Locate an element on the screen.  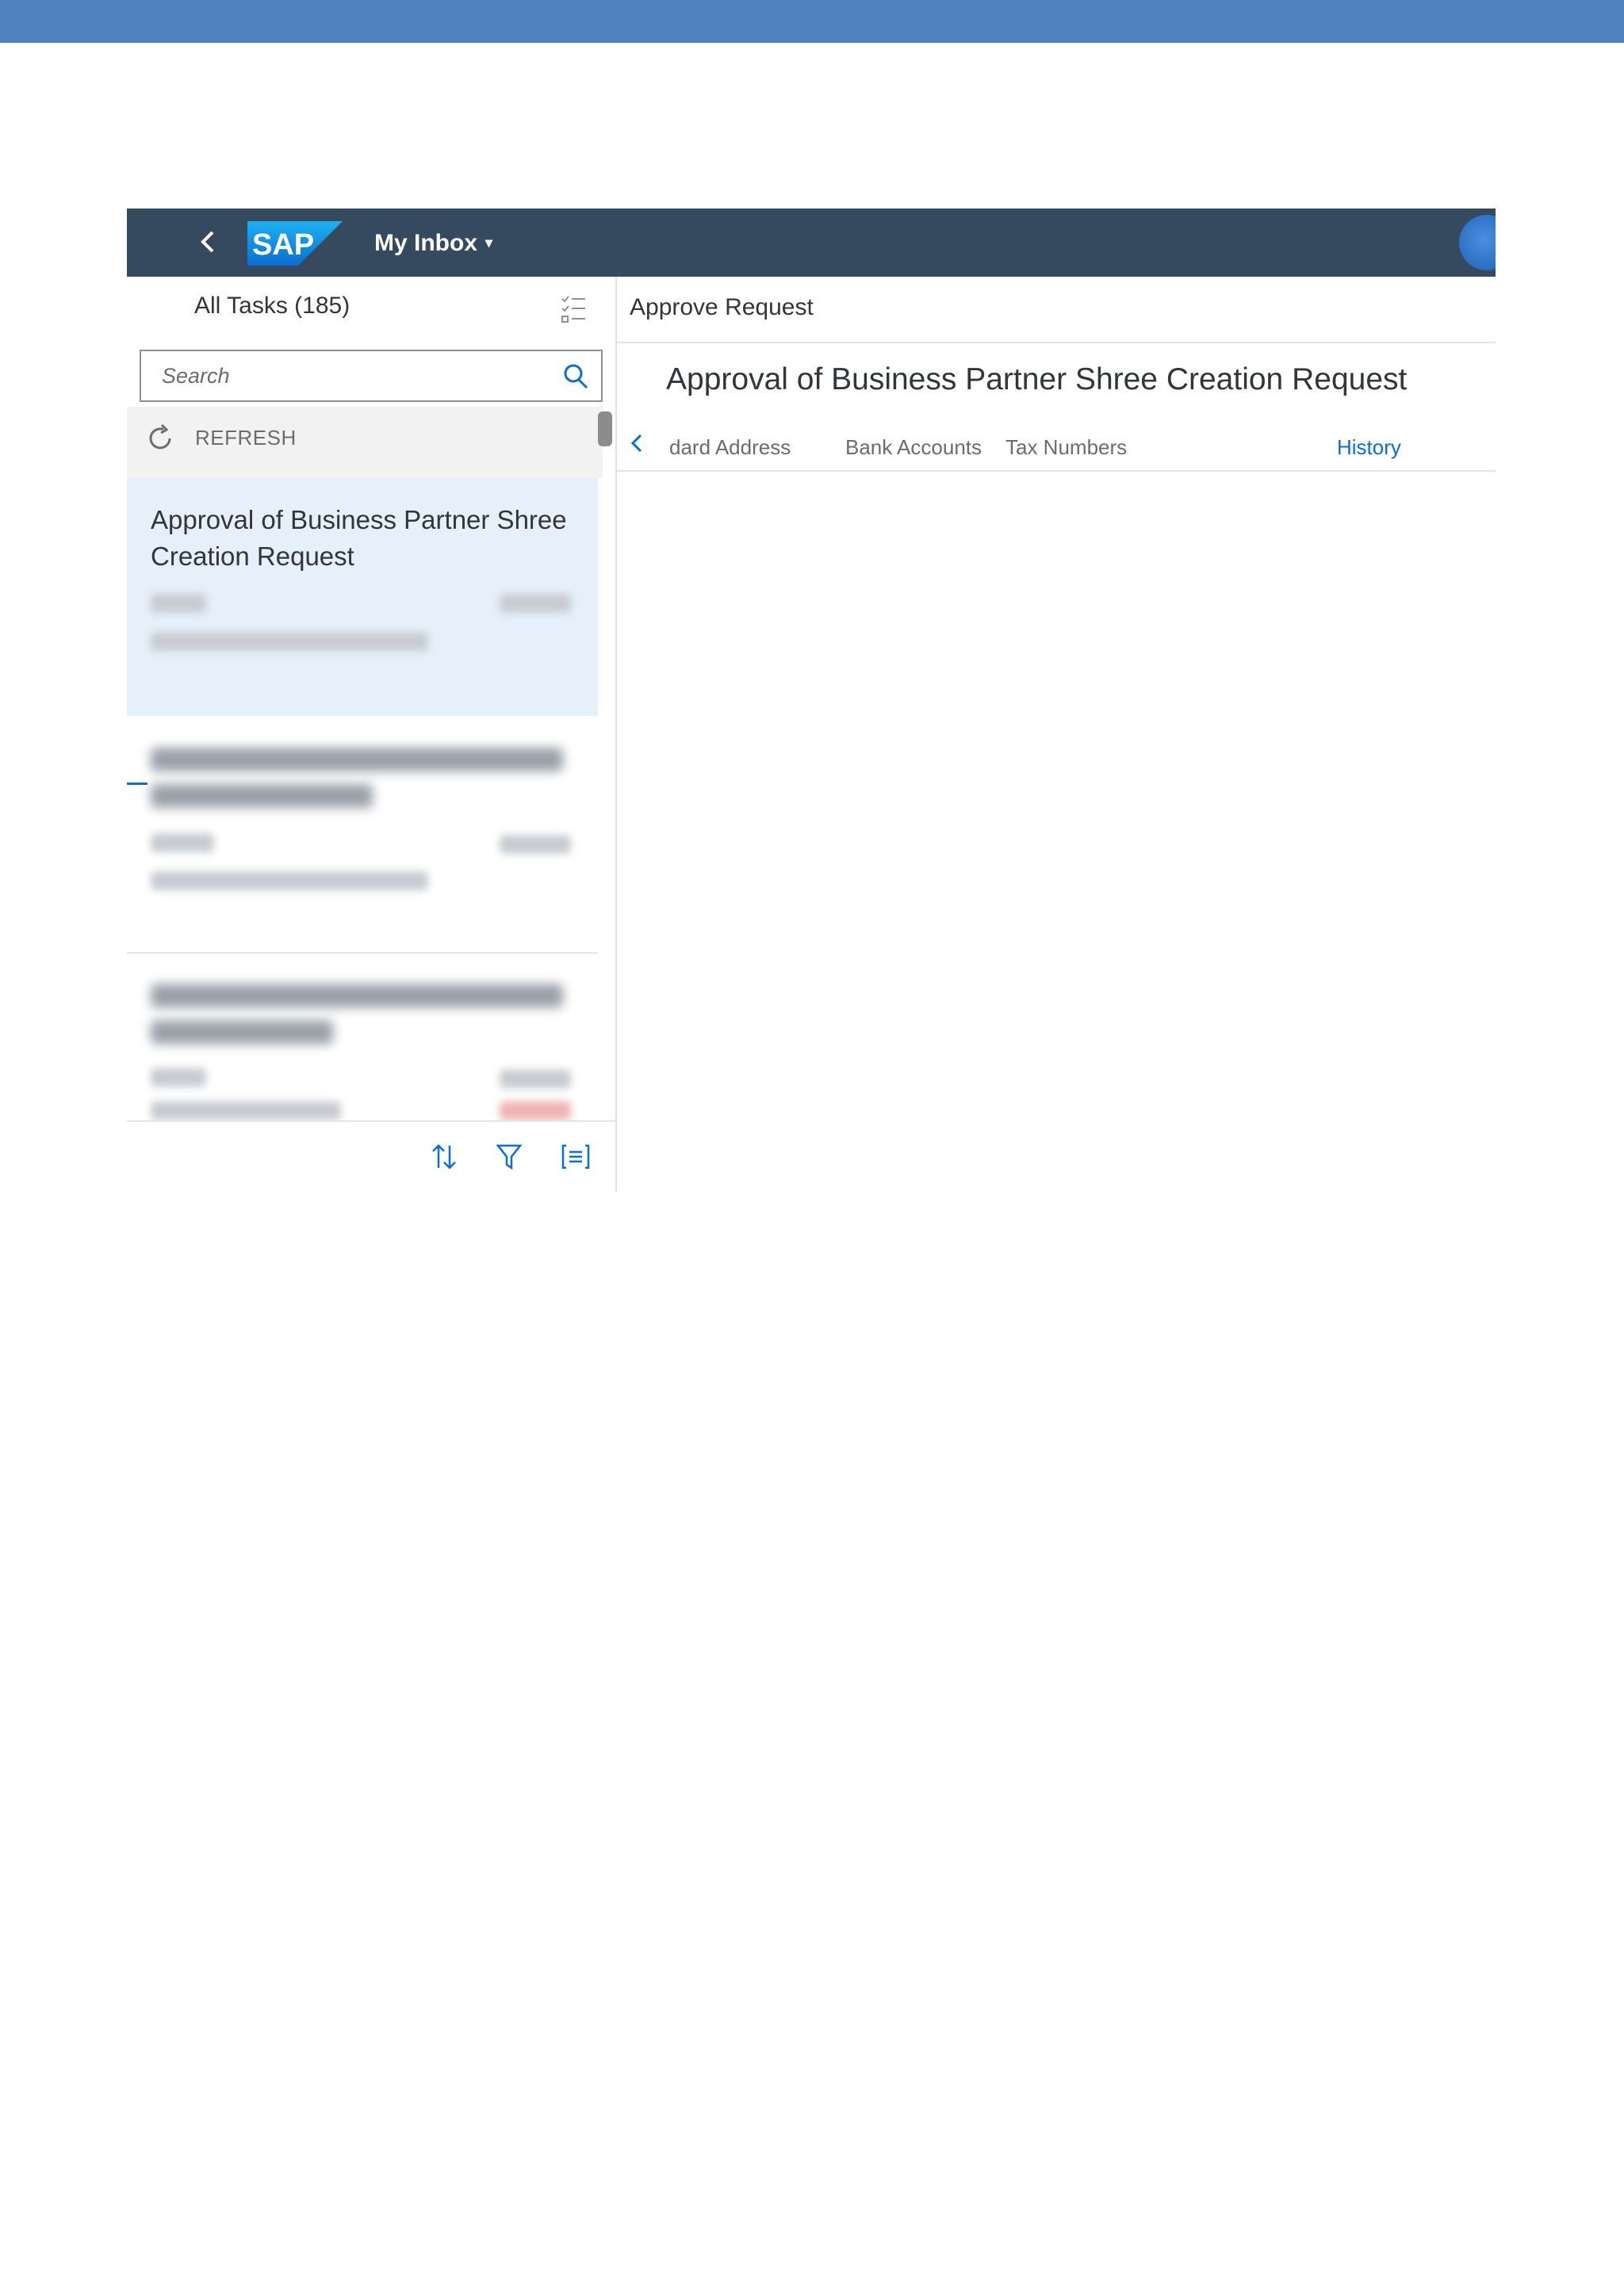
search-placeholder: Search is located at coordinates (196, 376).